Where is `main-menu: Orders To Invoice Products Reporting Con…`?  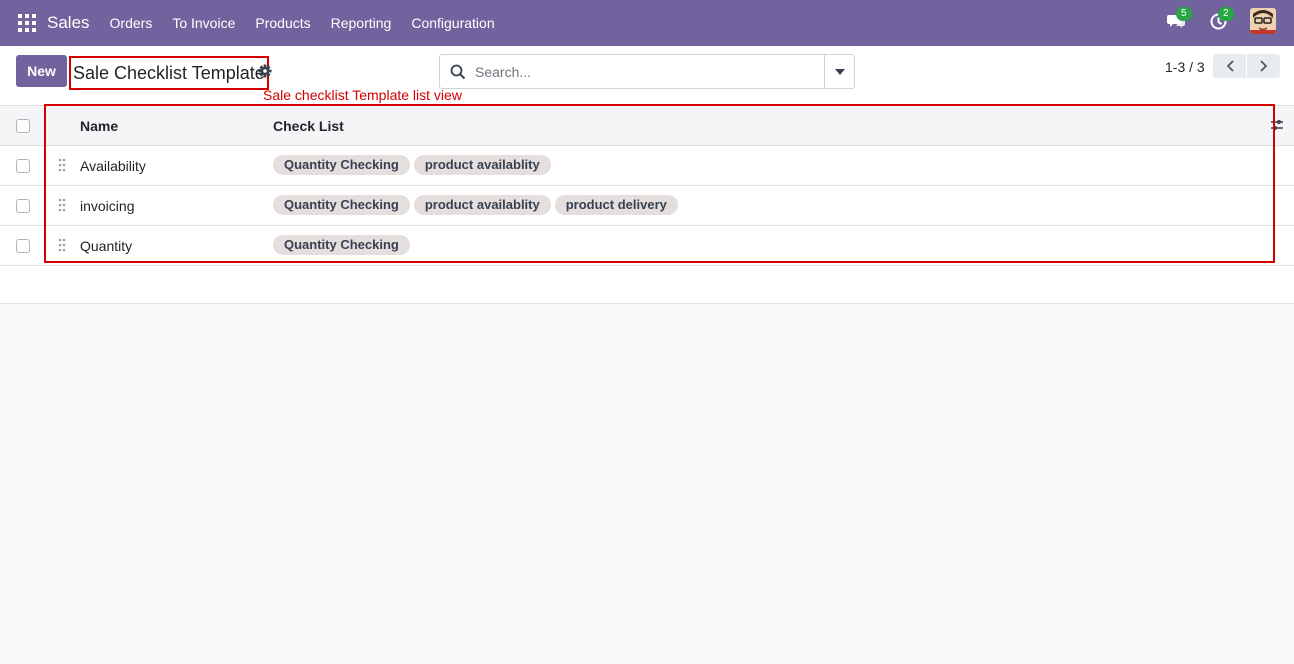
main-menu: Orders To Invoice Products Reporting Con… is located at coordinates (312, 23).